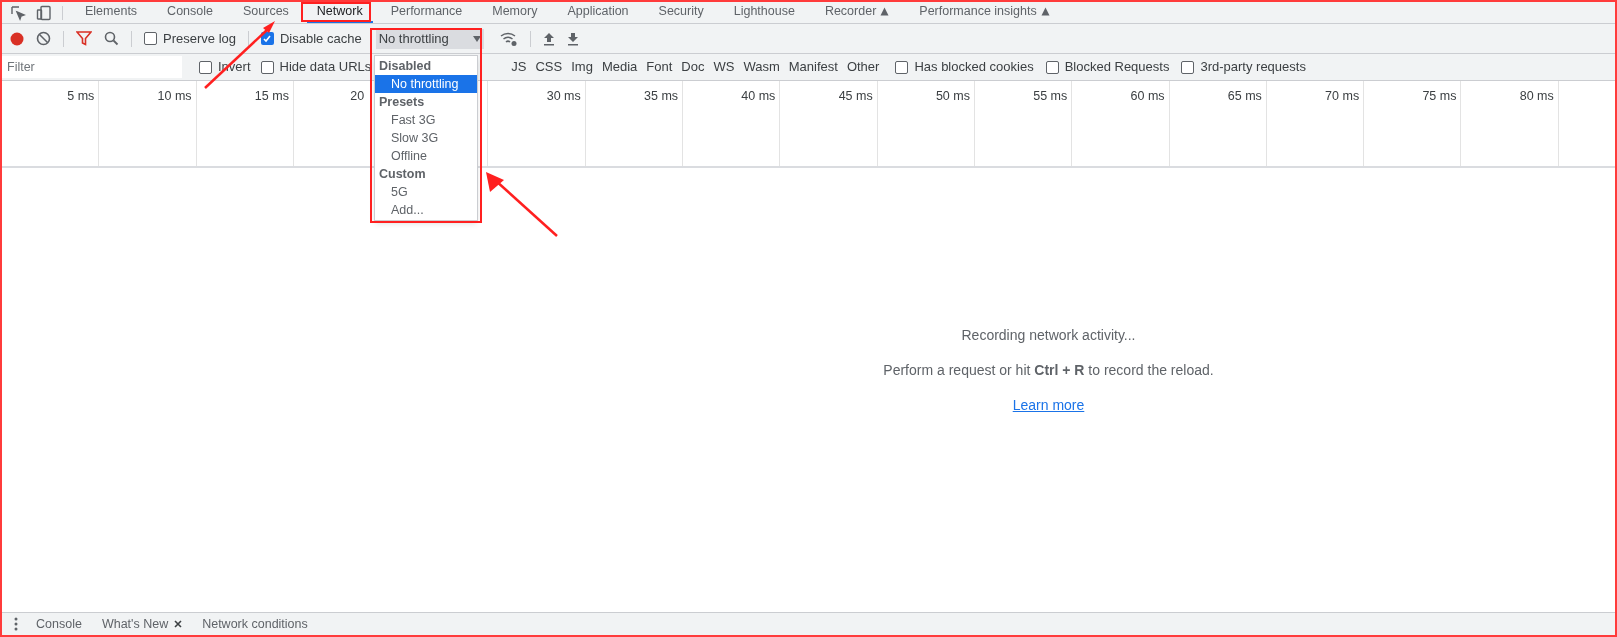 This screenshot has width=1617, height=637. Describe the element at coordinates (255, 624) in the screenshot. I see `drawer-tab: Network conditions` at that location.